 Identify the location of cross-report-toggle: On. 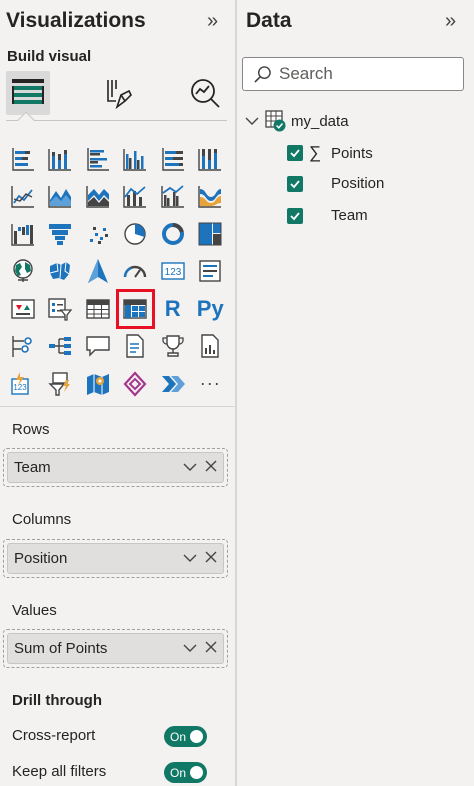
(185, 736).